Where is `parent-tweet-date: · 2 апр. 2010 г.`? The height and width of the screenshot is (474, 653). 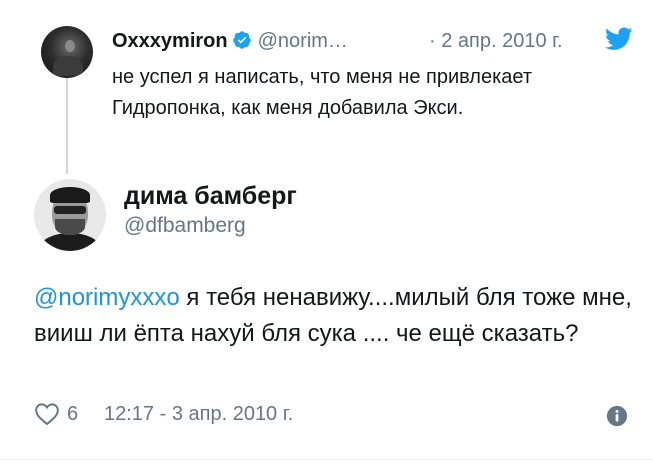 parent-tweet-date: · 2 апр. 2010 г. is located at coordinates (496, 41).